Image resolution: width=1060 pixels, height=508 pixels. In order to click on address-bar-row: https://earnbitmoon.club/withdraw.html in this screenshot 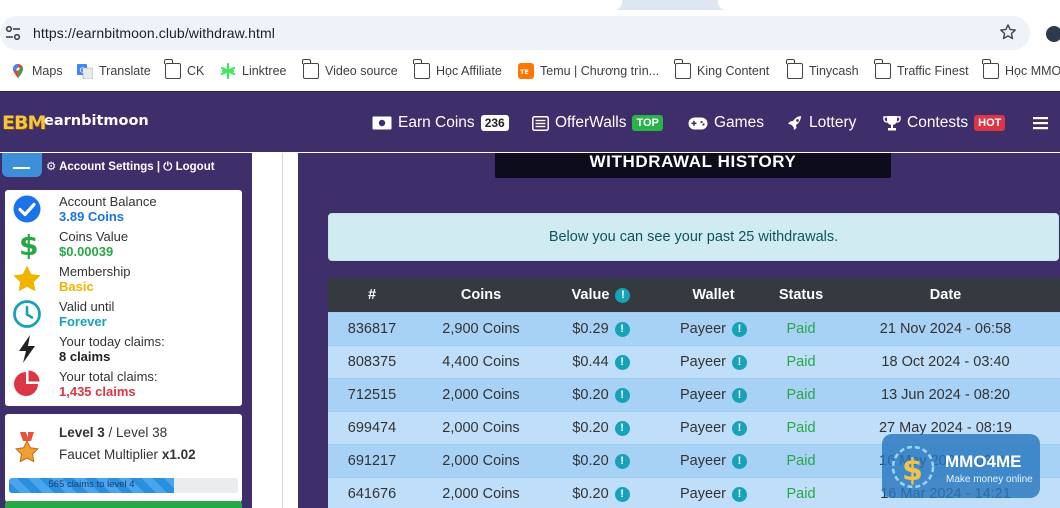, I will do `click(530, 33)`.